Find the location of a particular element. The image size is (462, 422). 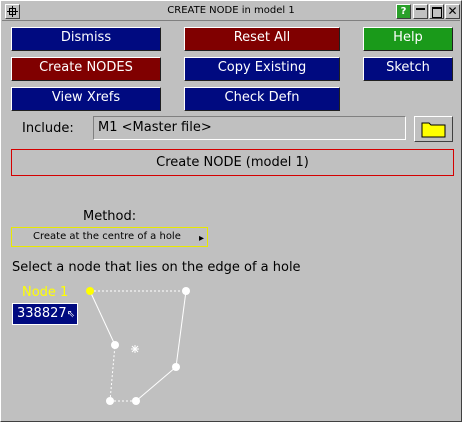

hole-sketch-diagram is located at coordinates (138, 346).